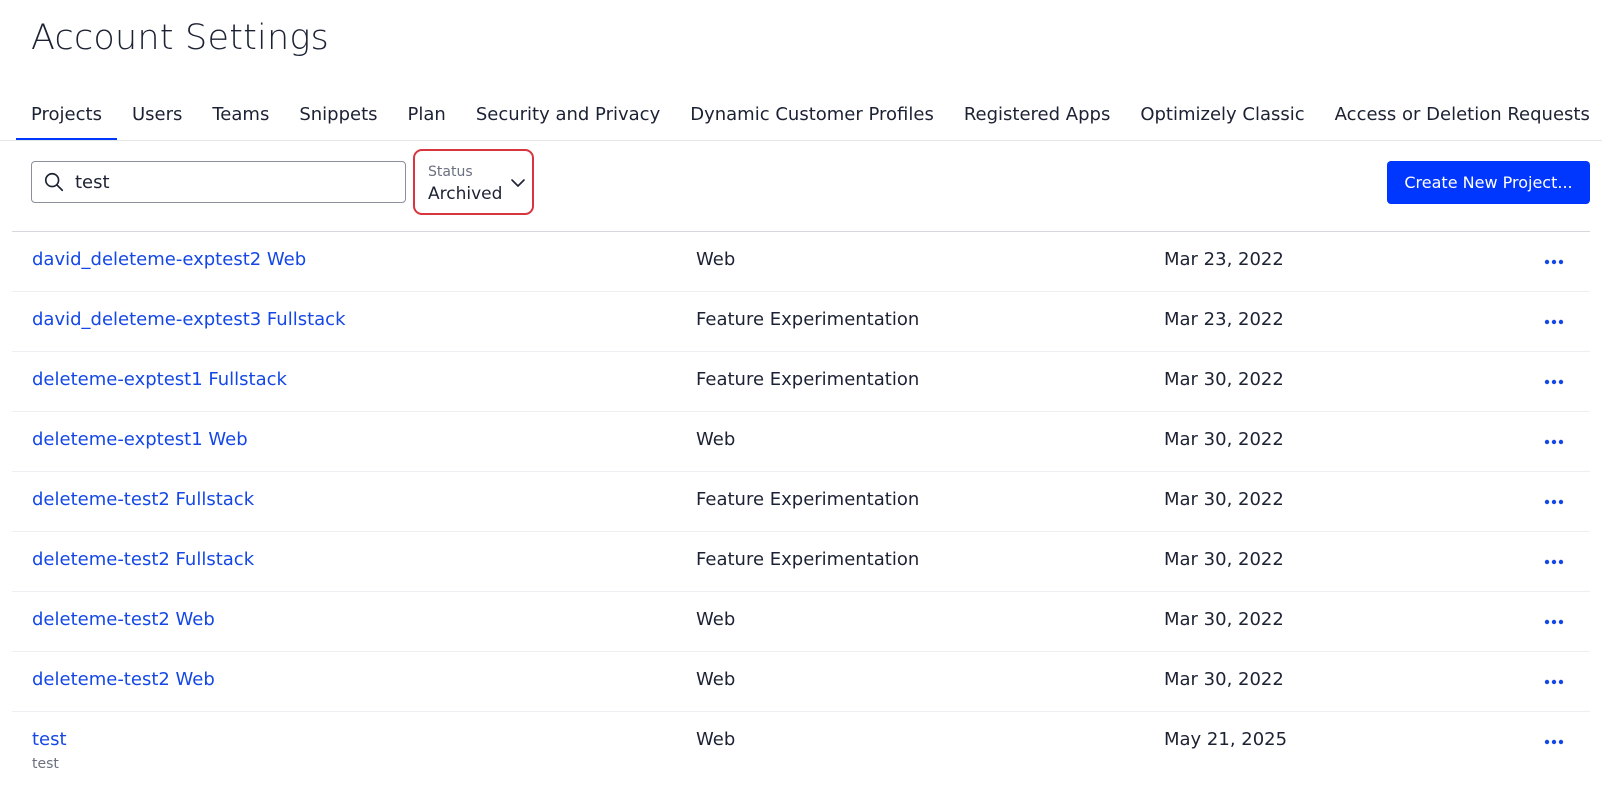 The height and width of the screenshot is (797, 1602). What do you see at coordinates (518, 183) in the screenshot?
I see `chevron-down-icon` at bounding box center [518, 183].